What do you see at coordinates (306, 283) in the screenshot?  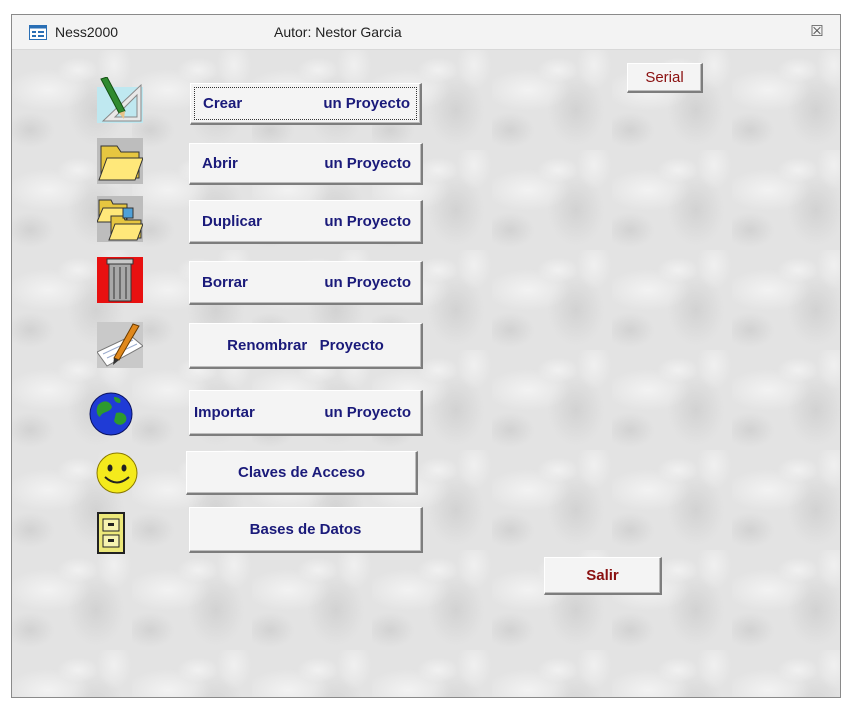 I see `borrar-proyecto-button: Borrar un Proyecto` at bounding box center [306, 283].